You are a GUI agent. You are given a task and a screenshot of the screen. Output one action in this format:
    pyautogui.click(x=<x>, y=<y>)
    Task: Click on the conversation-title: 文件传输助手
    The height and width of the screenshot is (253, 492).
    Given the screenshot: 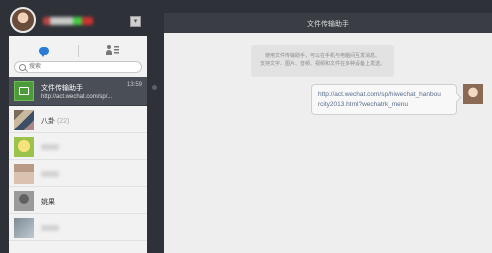 What is the action you would take?
    pyautogui.click(x=328, y=24)
    